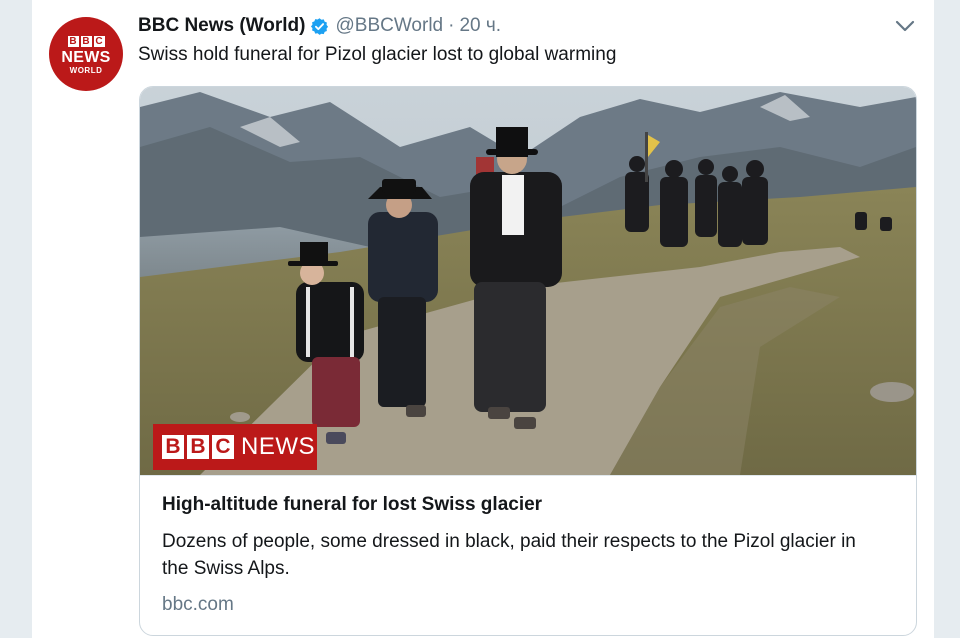 Image resolution: width=960 pixels, height=638 pixels. What do you see at coordinates (278, 446) in the screenshot?
I see `logo-news-word: NEWS` at bounding box center [278, 446].